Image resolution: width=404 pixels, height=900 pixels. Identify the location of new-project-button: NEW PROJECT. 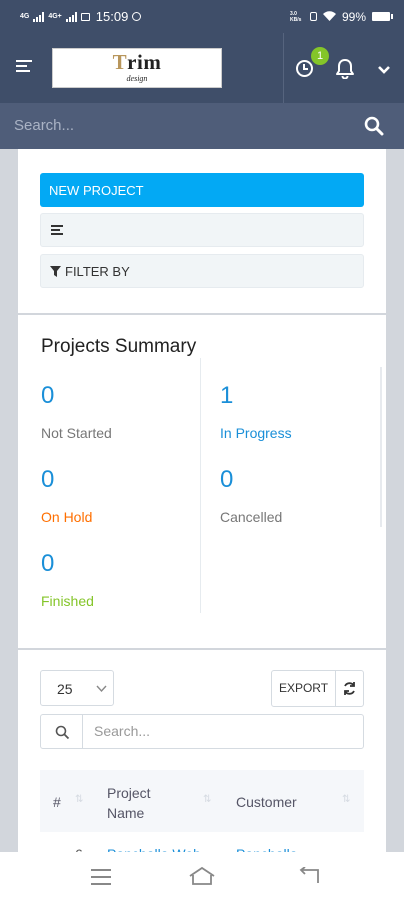
(202, 190).